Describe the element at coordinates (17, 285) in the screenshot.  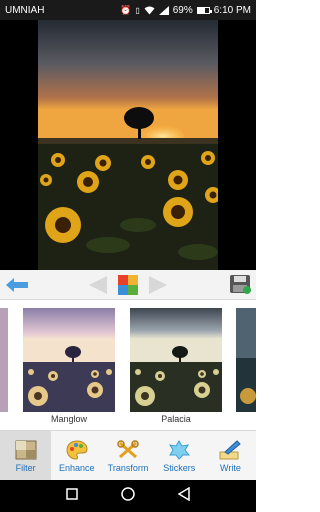
I see `back-arrow-icon` at that location.